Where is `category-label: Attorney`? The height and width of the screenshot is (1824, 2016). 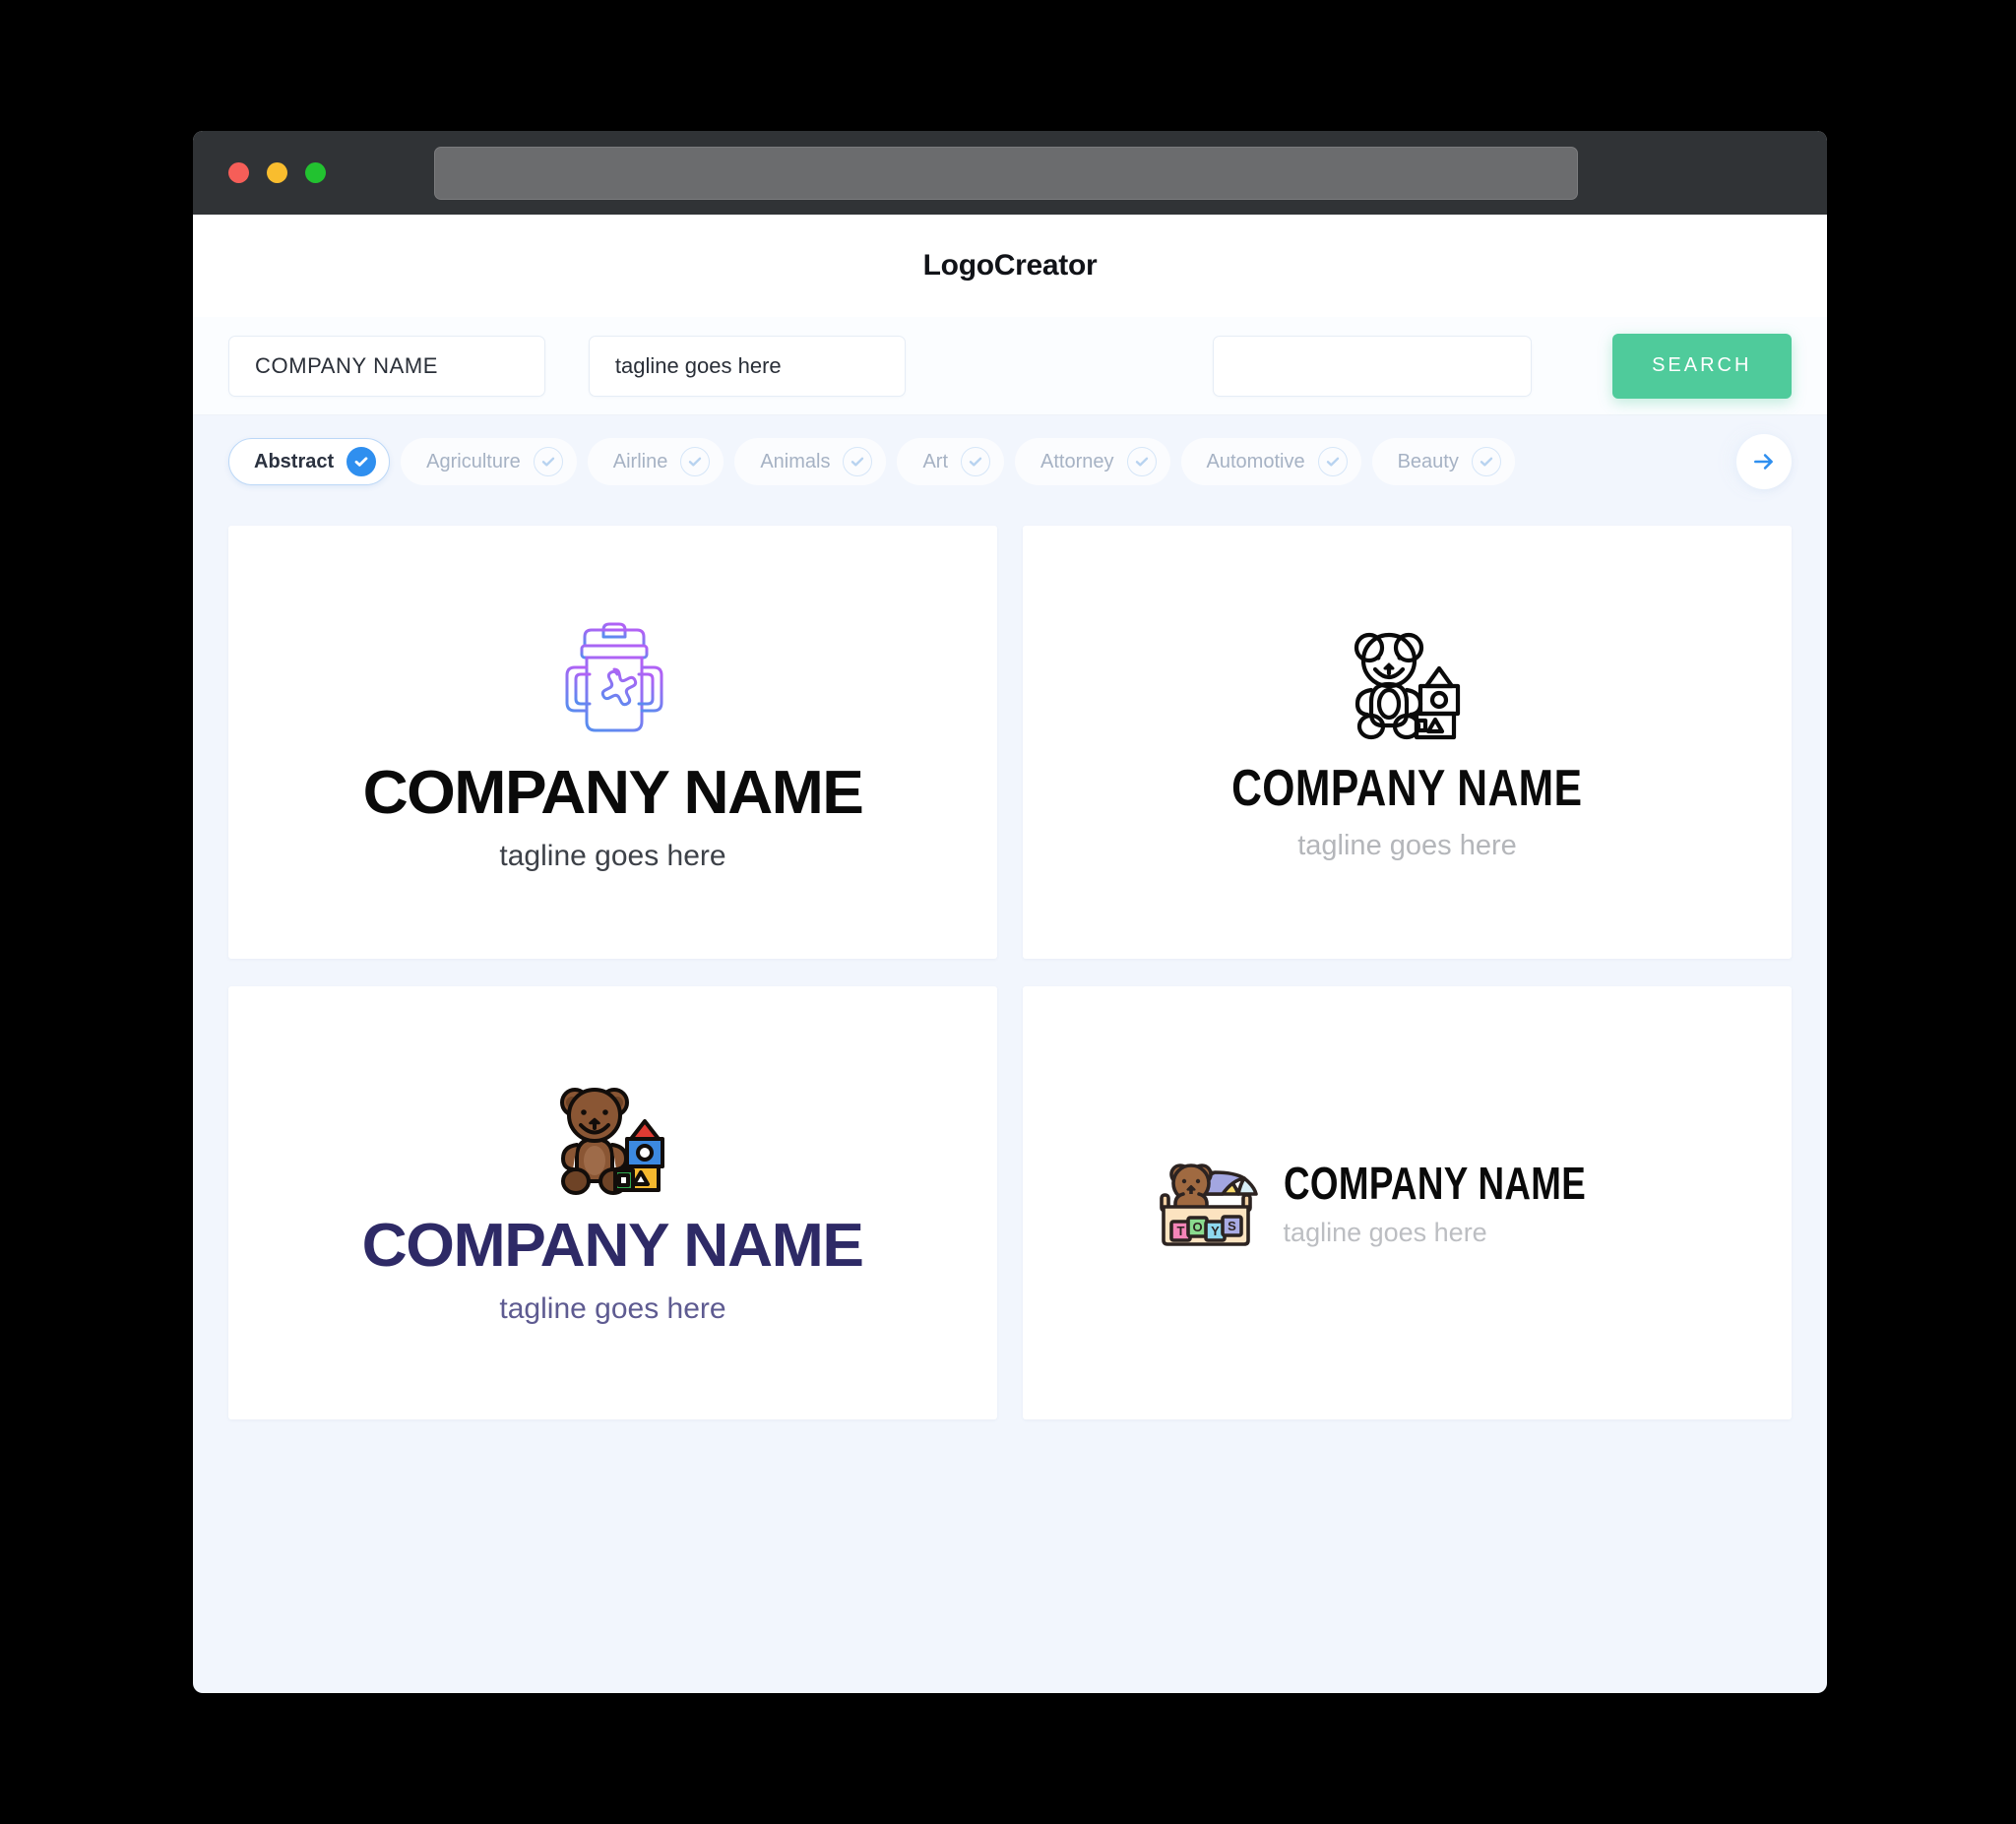 category-label: Attorney is located at coordinates (1077, 461).